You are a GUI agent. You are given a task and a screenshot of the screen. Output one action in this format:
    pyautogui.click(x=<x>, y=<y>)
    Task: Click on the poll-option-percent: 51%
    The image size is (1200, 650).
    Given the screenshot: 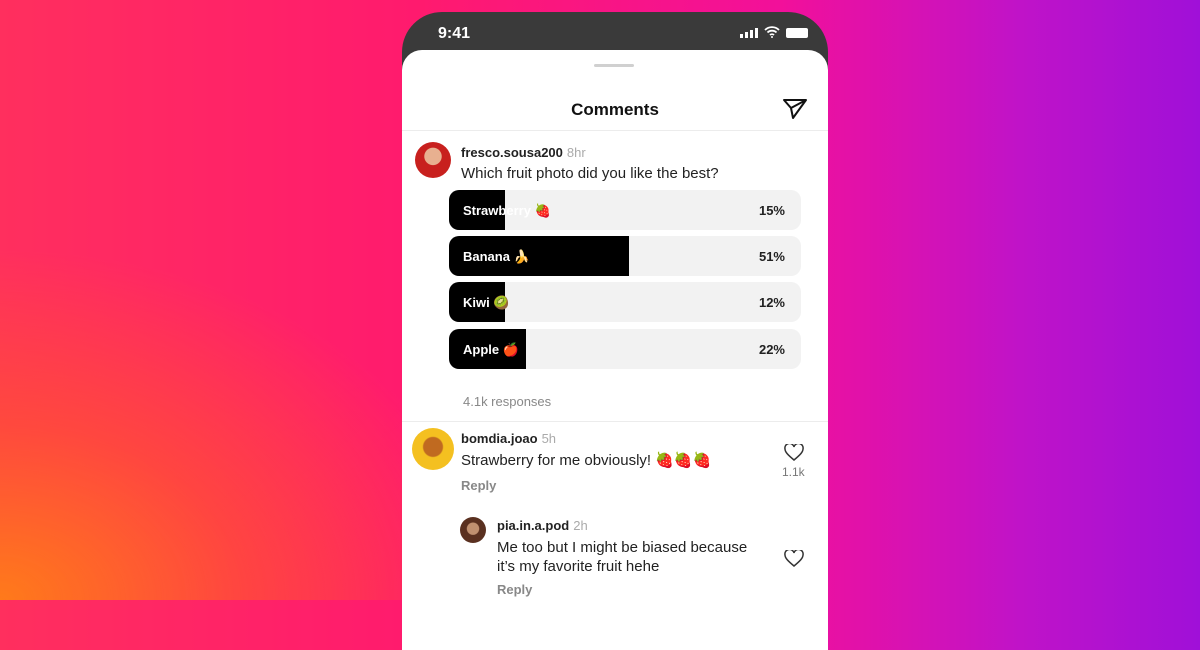 What is the action you would take?
    pyautogui.click(x=771, y=256)
    